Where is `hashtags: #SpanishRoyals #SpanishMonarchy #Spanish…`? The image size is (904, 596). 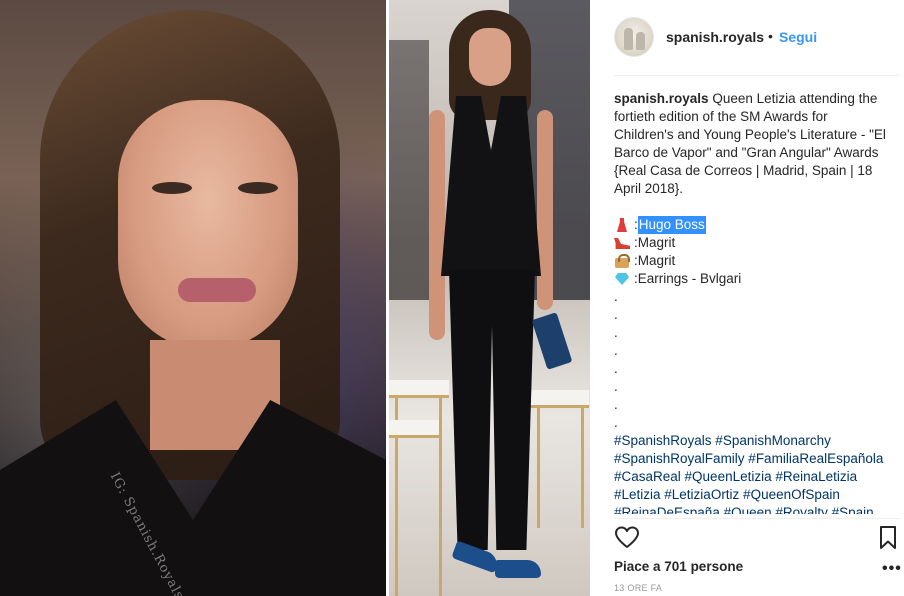
hashtags: #SpanishRoyals #SpanishMonarchy #Spanish… is located at coordinates (751, 473).